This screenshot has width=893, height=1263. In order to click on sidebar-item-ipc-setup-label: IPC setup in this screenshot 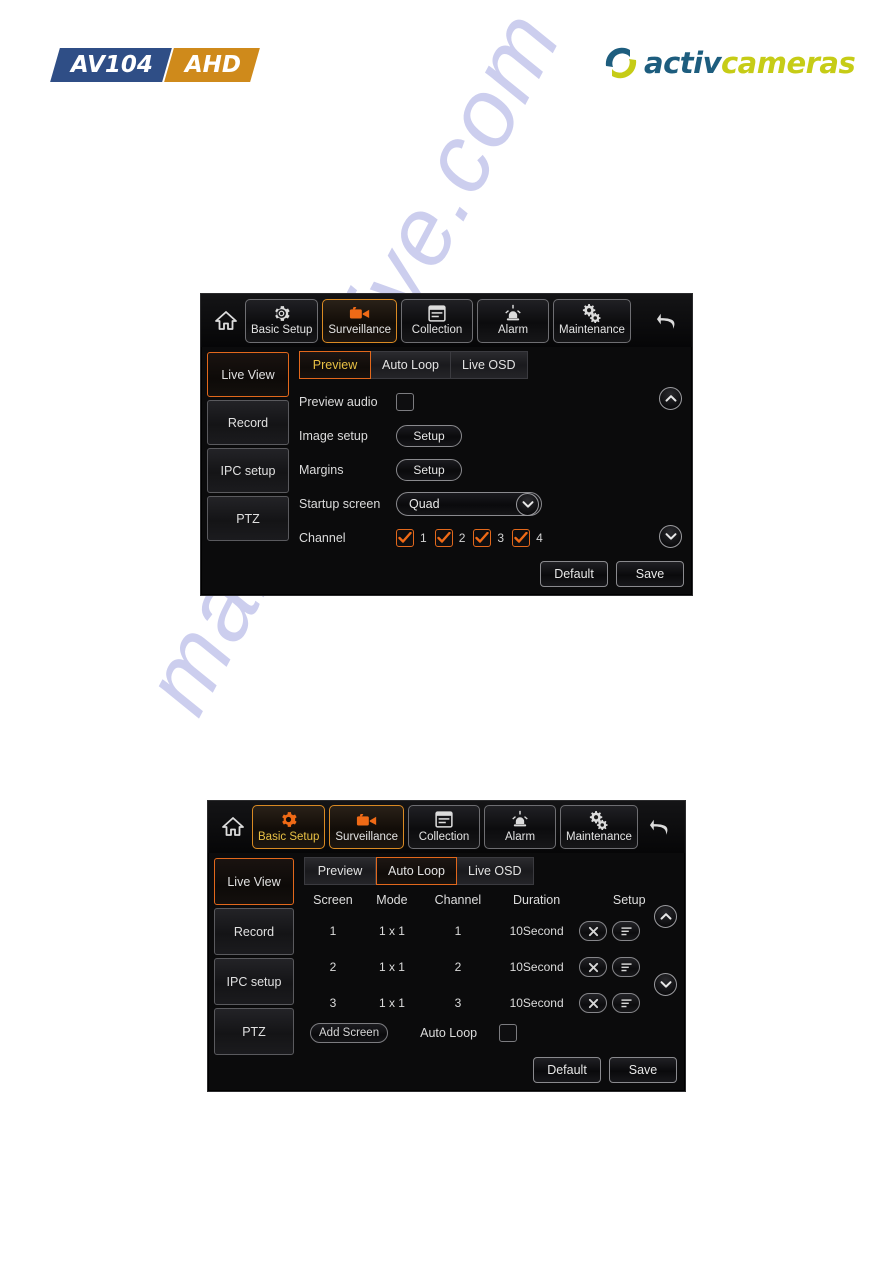, I will do `click(254, 981)`.